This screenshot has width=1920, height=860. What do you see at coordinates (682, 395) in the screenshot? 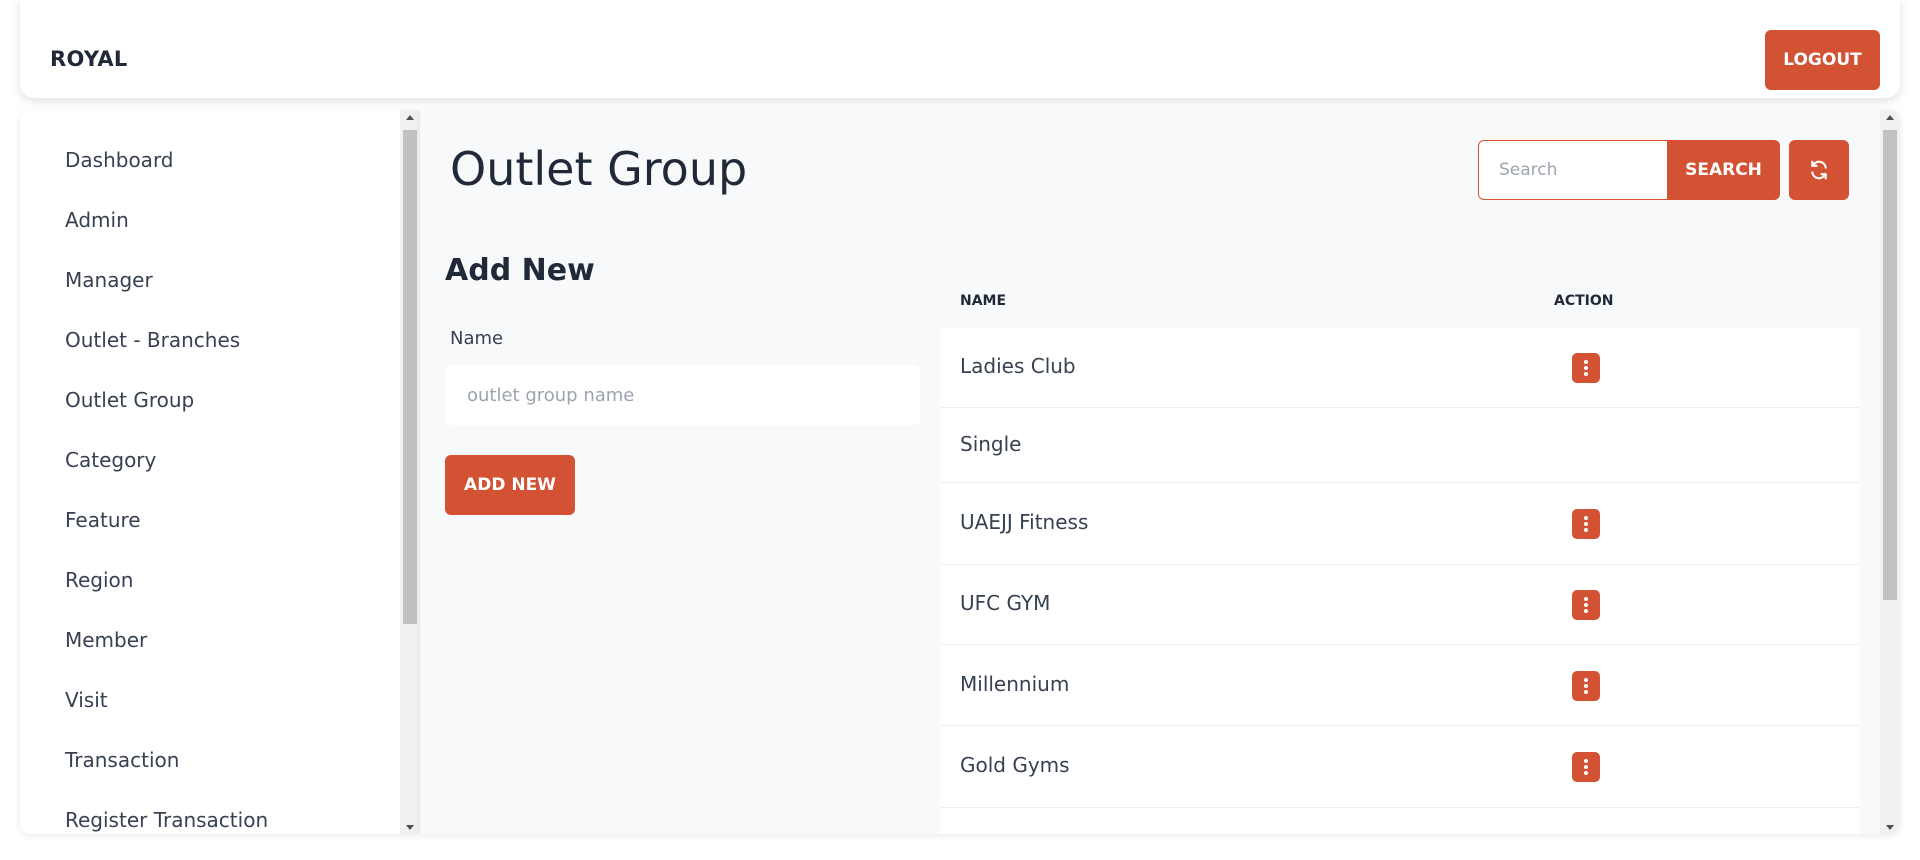
I see `outlet-group-name-field` at bounding box center [682, 395].